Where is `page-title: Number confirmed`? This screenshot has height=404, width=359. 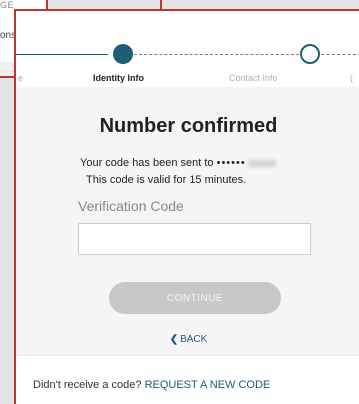 page-title: Number confirmed is located at coordinates (188, 126).